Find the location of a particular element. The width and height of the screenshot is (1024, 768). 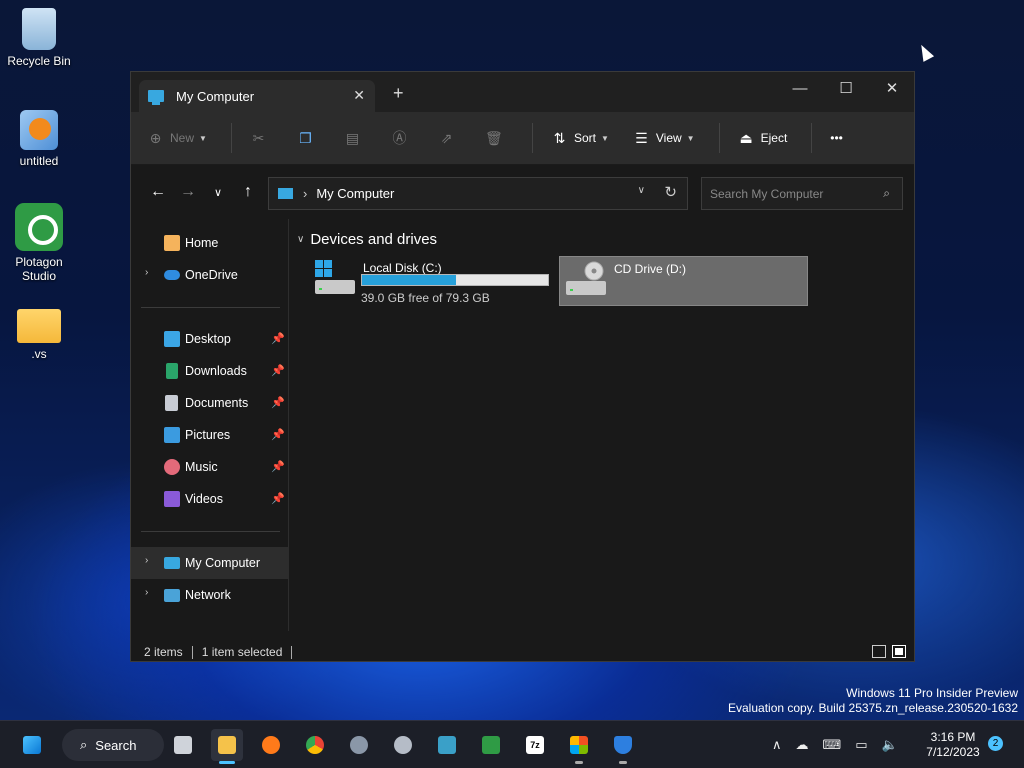

sidebar-item-downloads: Downloads 📌 is located at coordinates (209, 371).